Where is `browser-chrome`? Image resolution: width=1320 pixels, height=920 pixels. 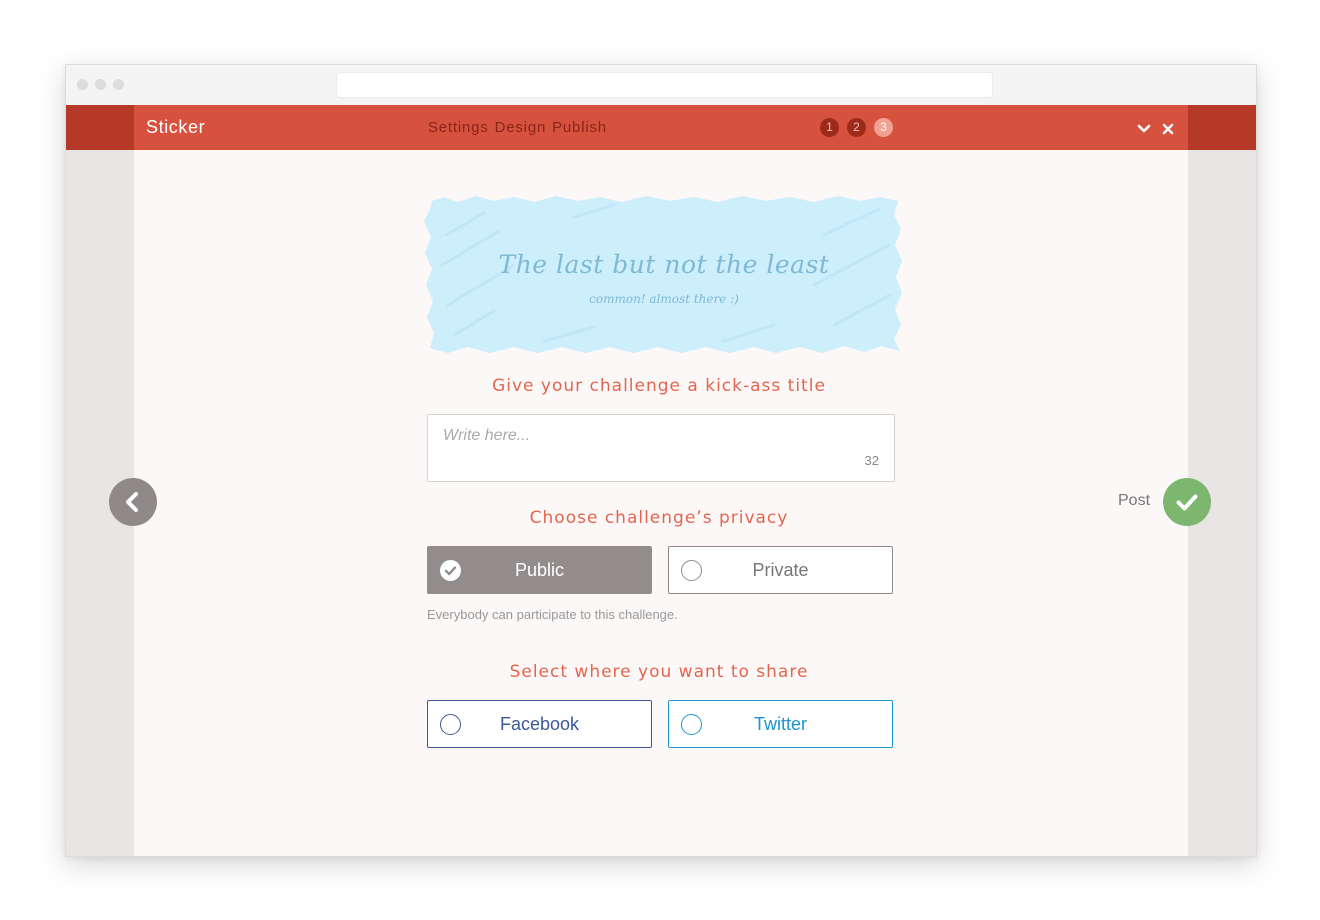
browser-chrome is located at coordinates (661, 85).